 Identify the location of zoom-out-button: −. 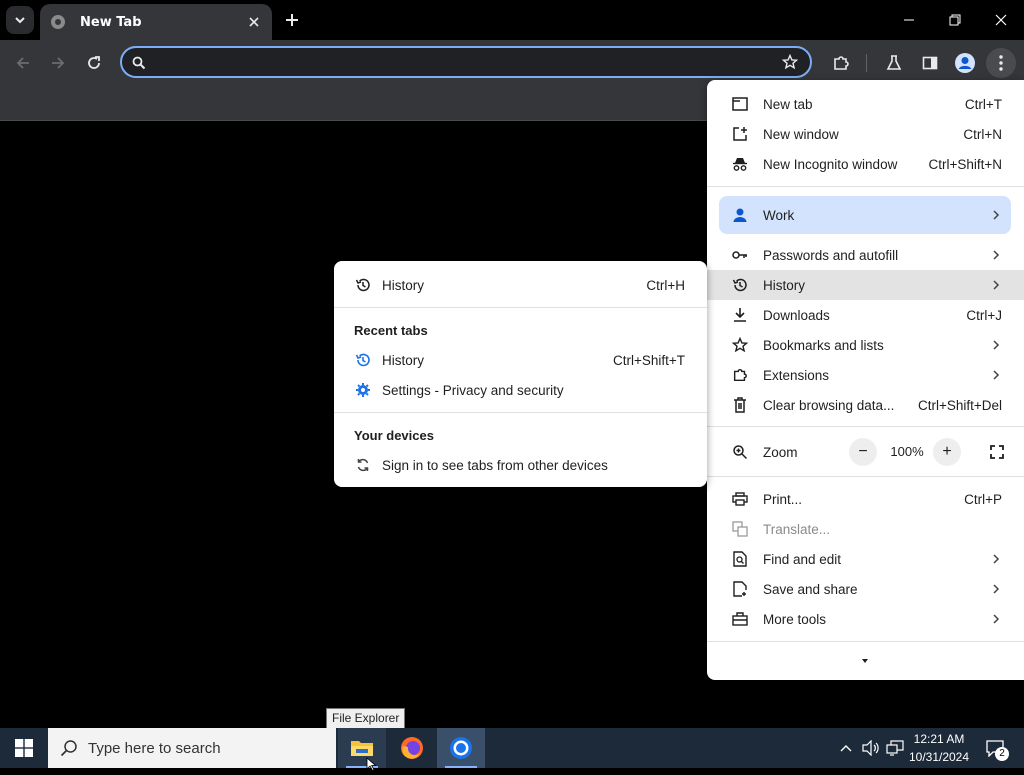
(863, 452).